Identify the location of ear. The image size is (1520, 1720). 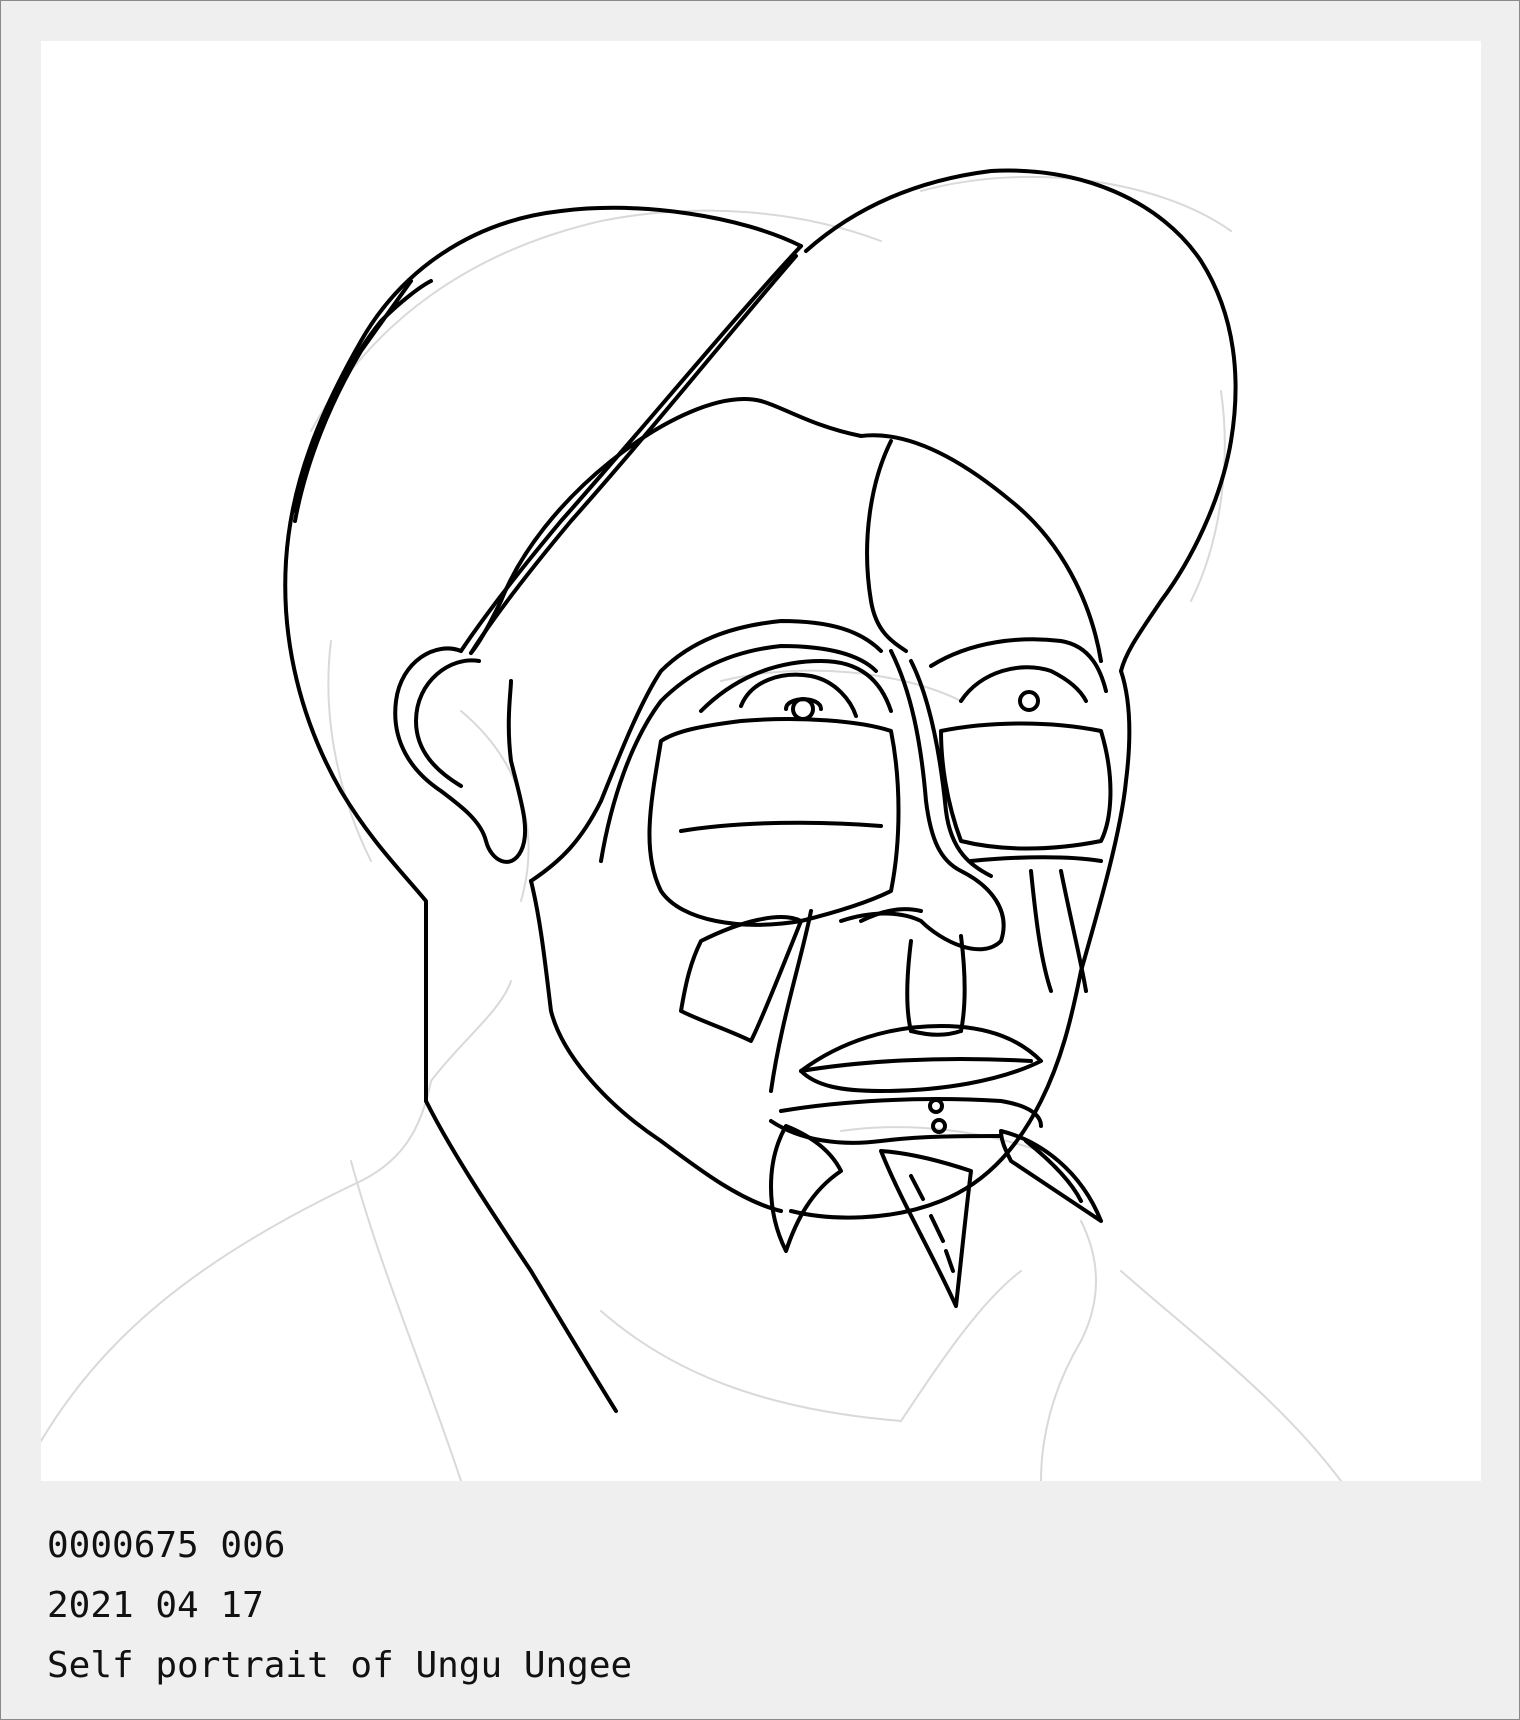
(460, 755).